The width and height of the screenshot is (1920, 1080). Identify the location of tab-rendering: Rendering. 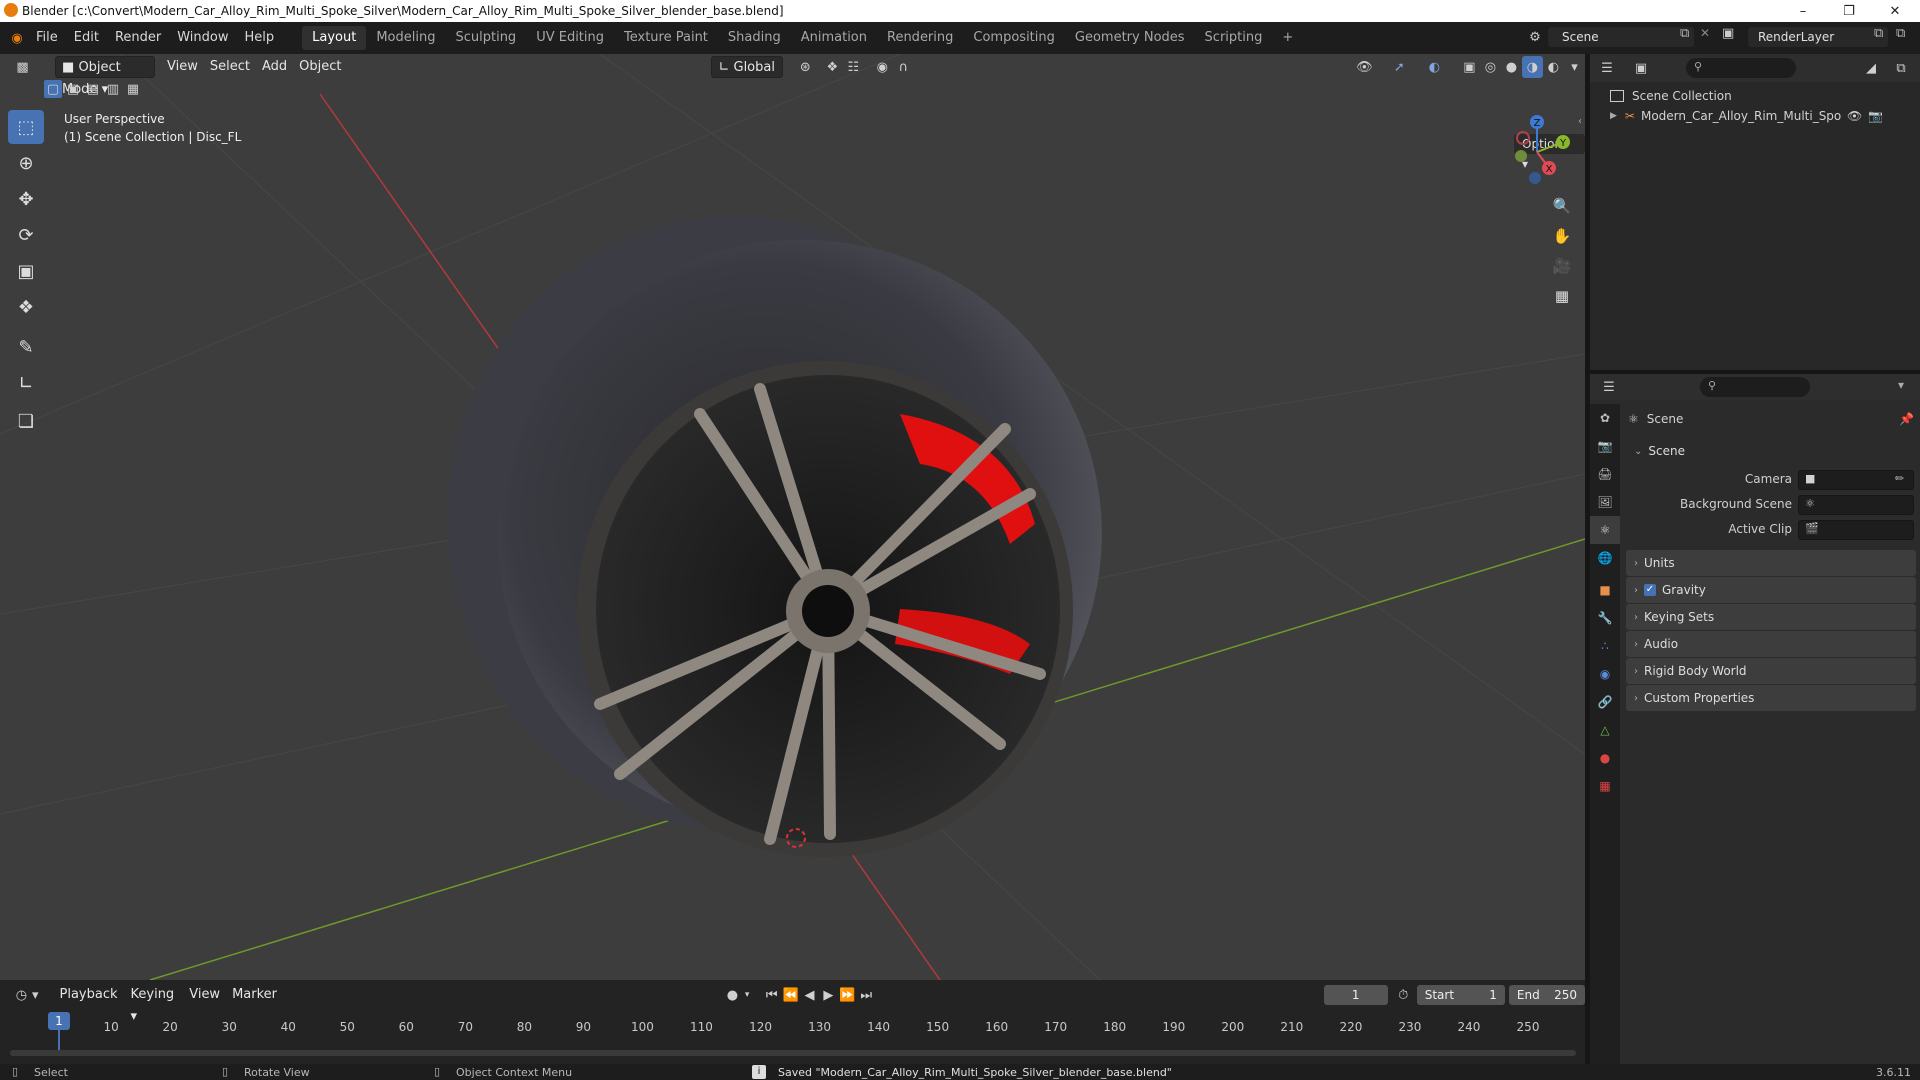
(920, 38).